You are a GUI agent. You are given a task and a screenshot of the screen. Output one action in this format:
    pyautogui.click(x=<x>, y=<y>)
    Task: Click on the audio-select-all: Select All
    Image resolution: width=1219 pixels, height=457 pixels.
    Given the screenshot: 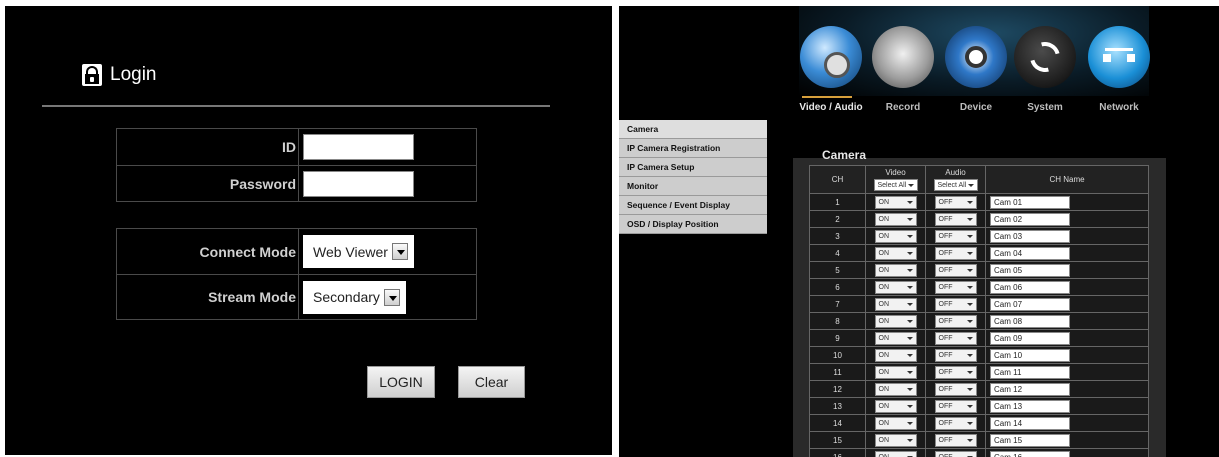 What is the action you would take?
    pyautogui.click(x=955, y=185)
    